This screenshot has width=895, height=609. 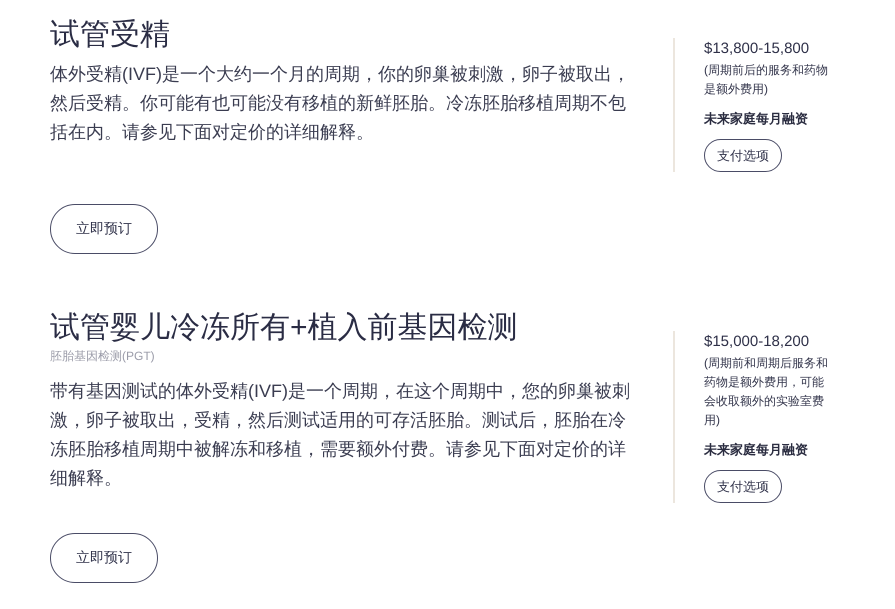 What do you see at coordinates (284, 328) in the screenshot?
I see `offer-title: 试管婴儿冷冻所有+植入前基因检测` at bounding box center [284, 328].